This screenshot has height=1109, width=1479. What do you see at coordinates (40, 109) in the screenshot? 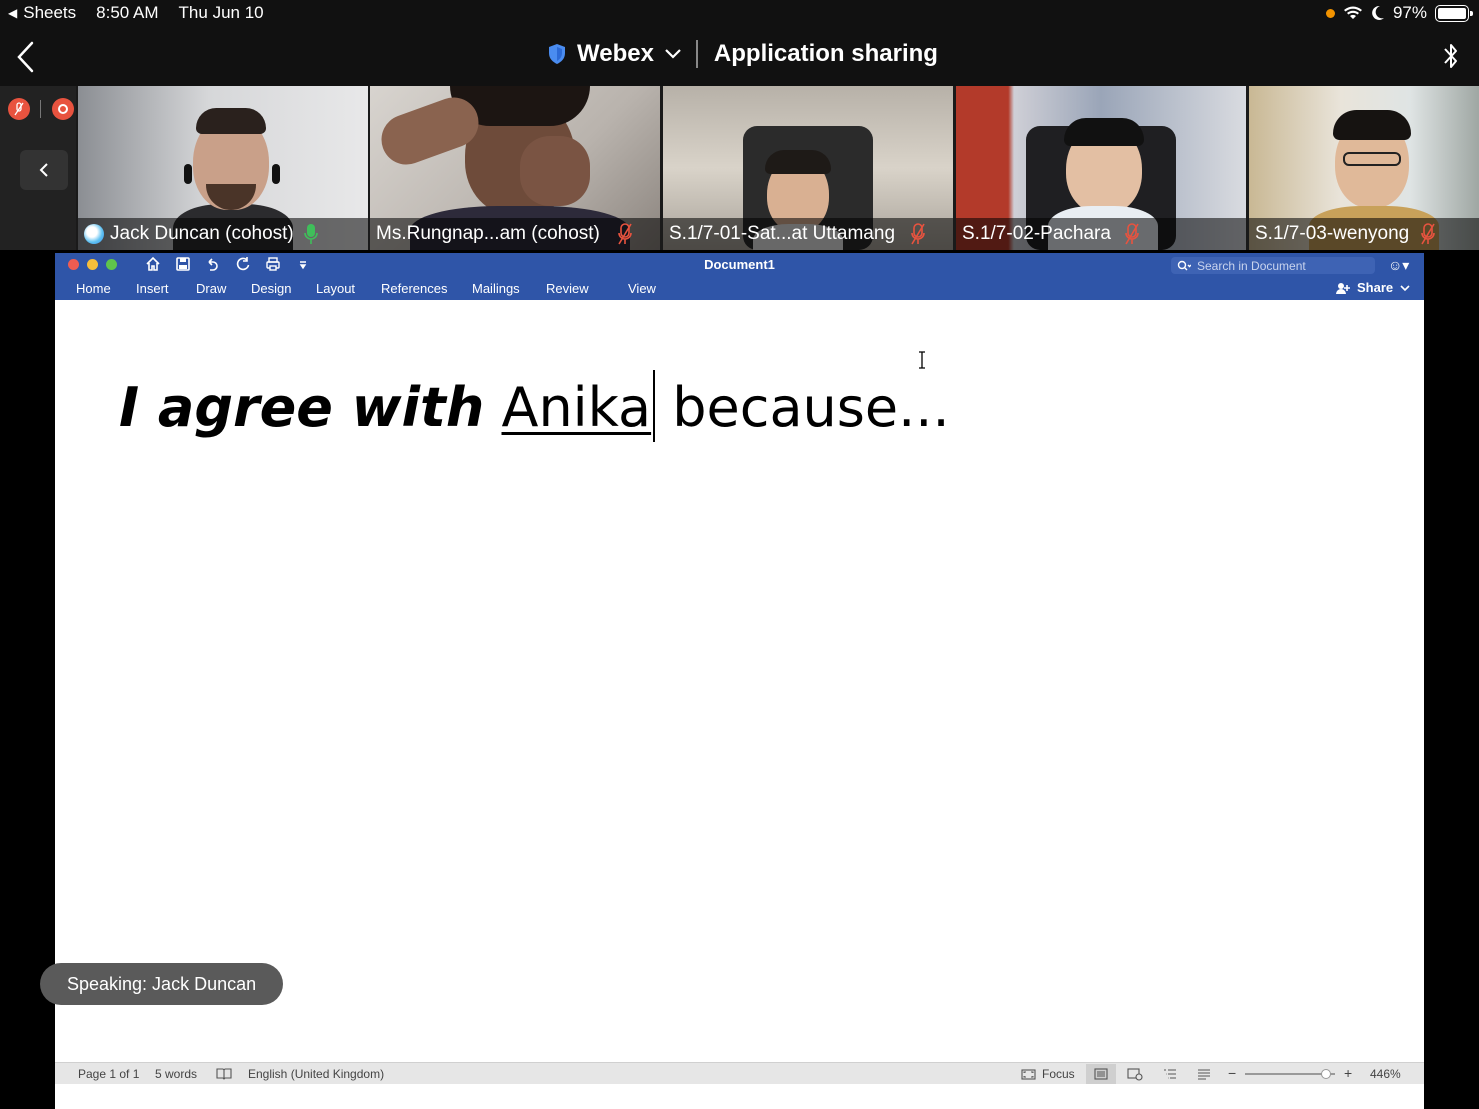
I see `badge-divider` at bounding box center [40, 109].